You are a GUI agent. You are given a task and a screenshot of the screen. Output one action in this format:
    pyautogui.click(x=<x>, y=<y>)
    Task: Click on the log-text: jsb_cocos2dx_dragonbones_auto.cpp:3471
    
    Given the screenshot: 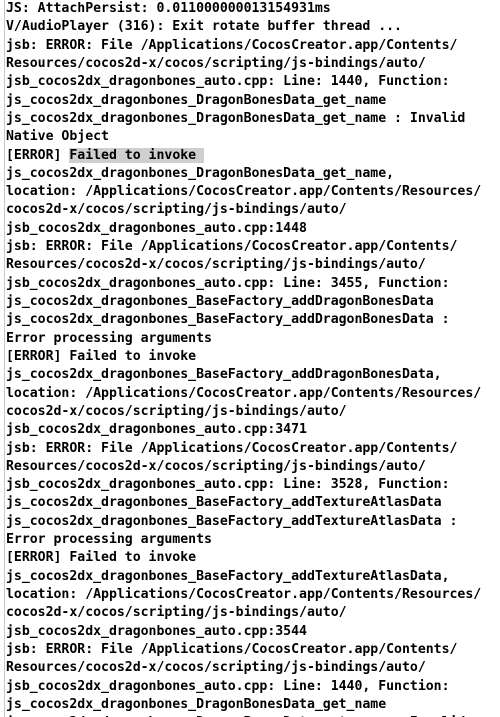 What is the action you would take?
    pyautogui.click(x=156, y=430)
    